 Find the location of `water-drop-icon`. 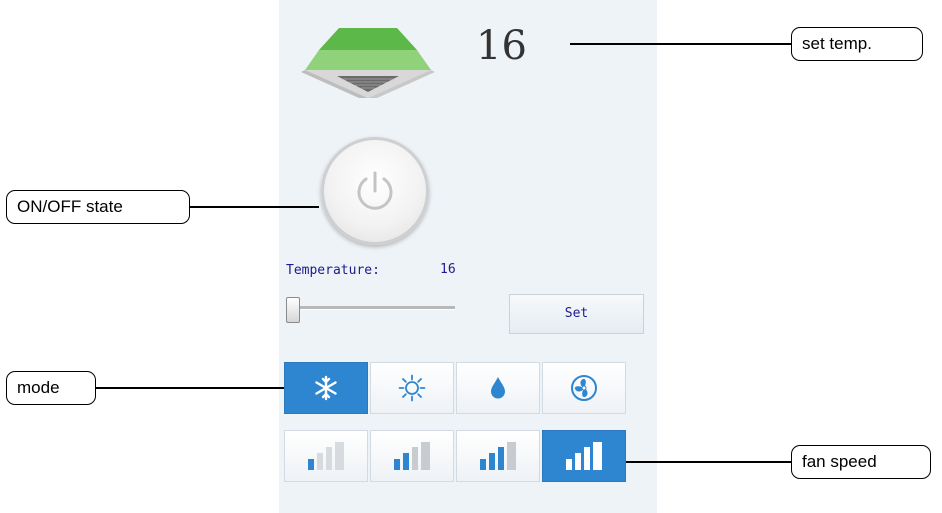

water-drop-icon is located at coordinates (498, 388).